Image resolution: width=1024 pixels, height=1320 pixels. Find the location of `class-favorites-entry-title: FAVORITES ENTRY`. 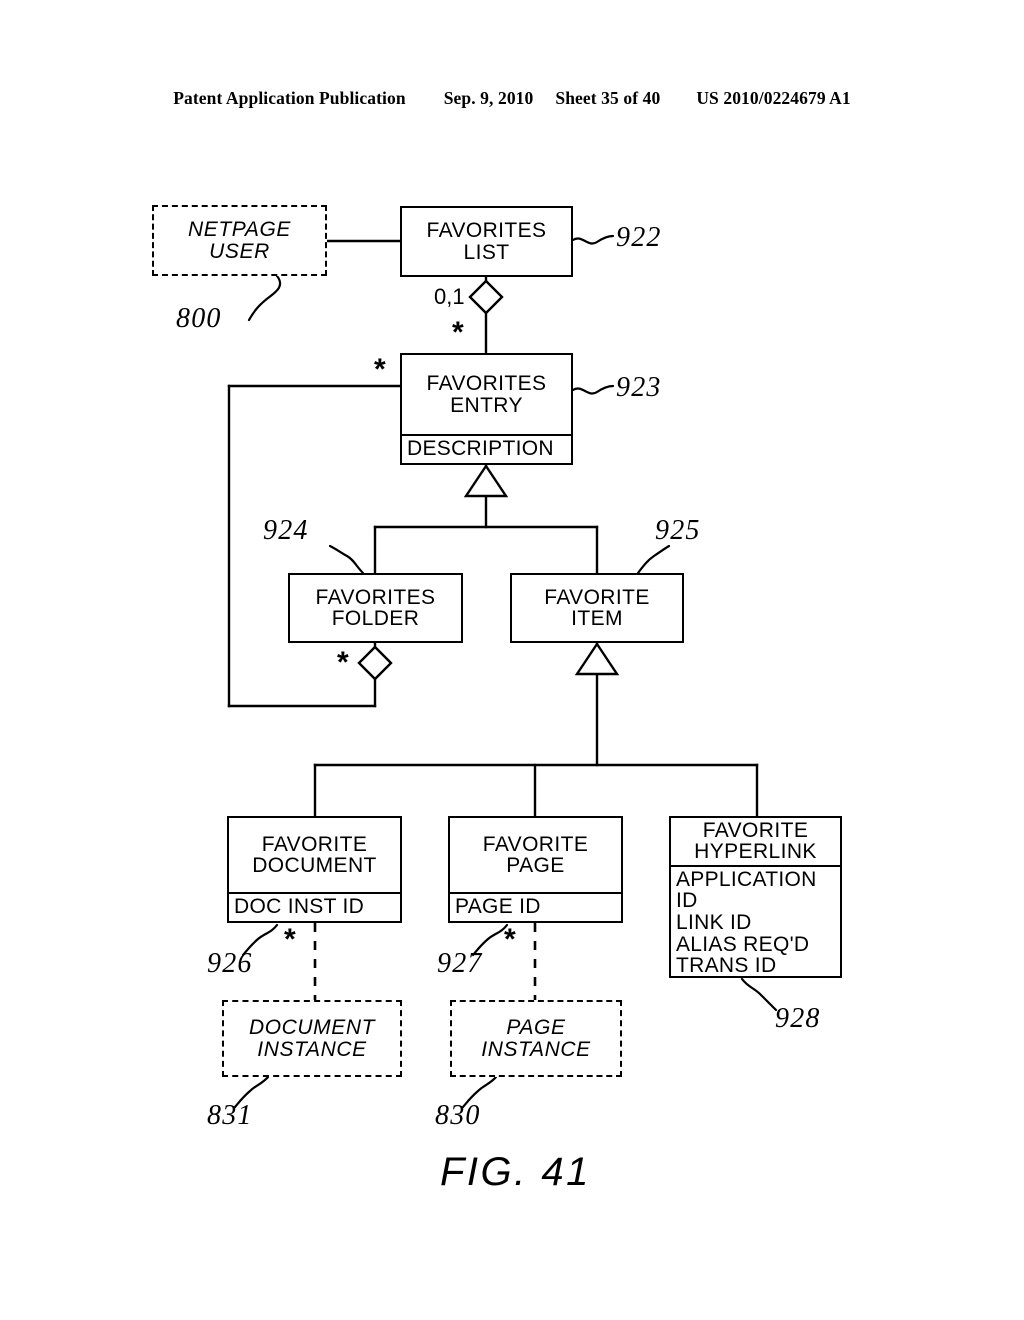

class-favorites-entry-title: FAVORITES ENTRY is located at coordinates (486, 394).